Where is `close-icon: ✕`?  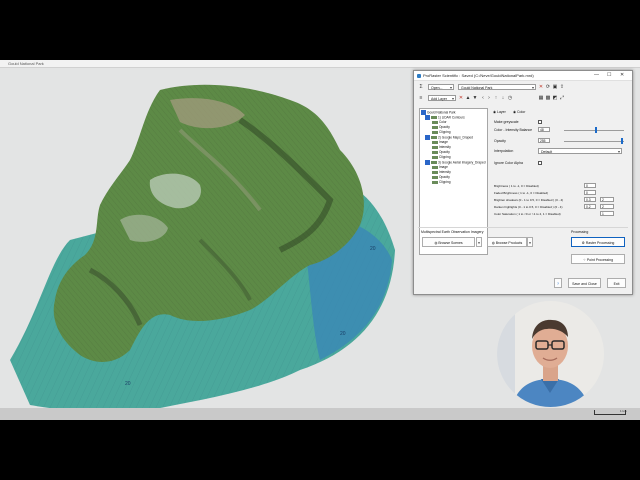
close-icon: ✕ is located at coordinates (622, 75).